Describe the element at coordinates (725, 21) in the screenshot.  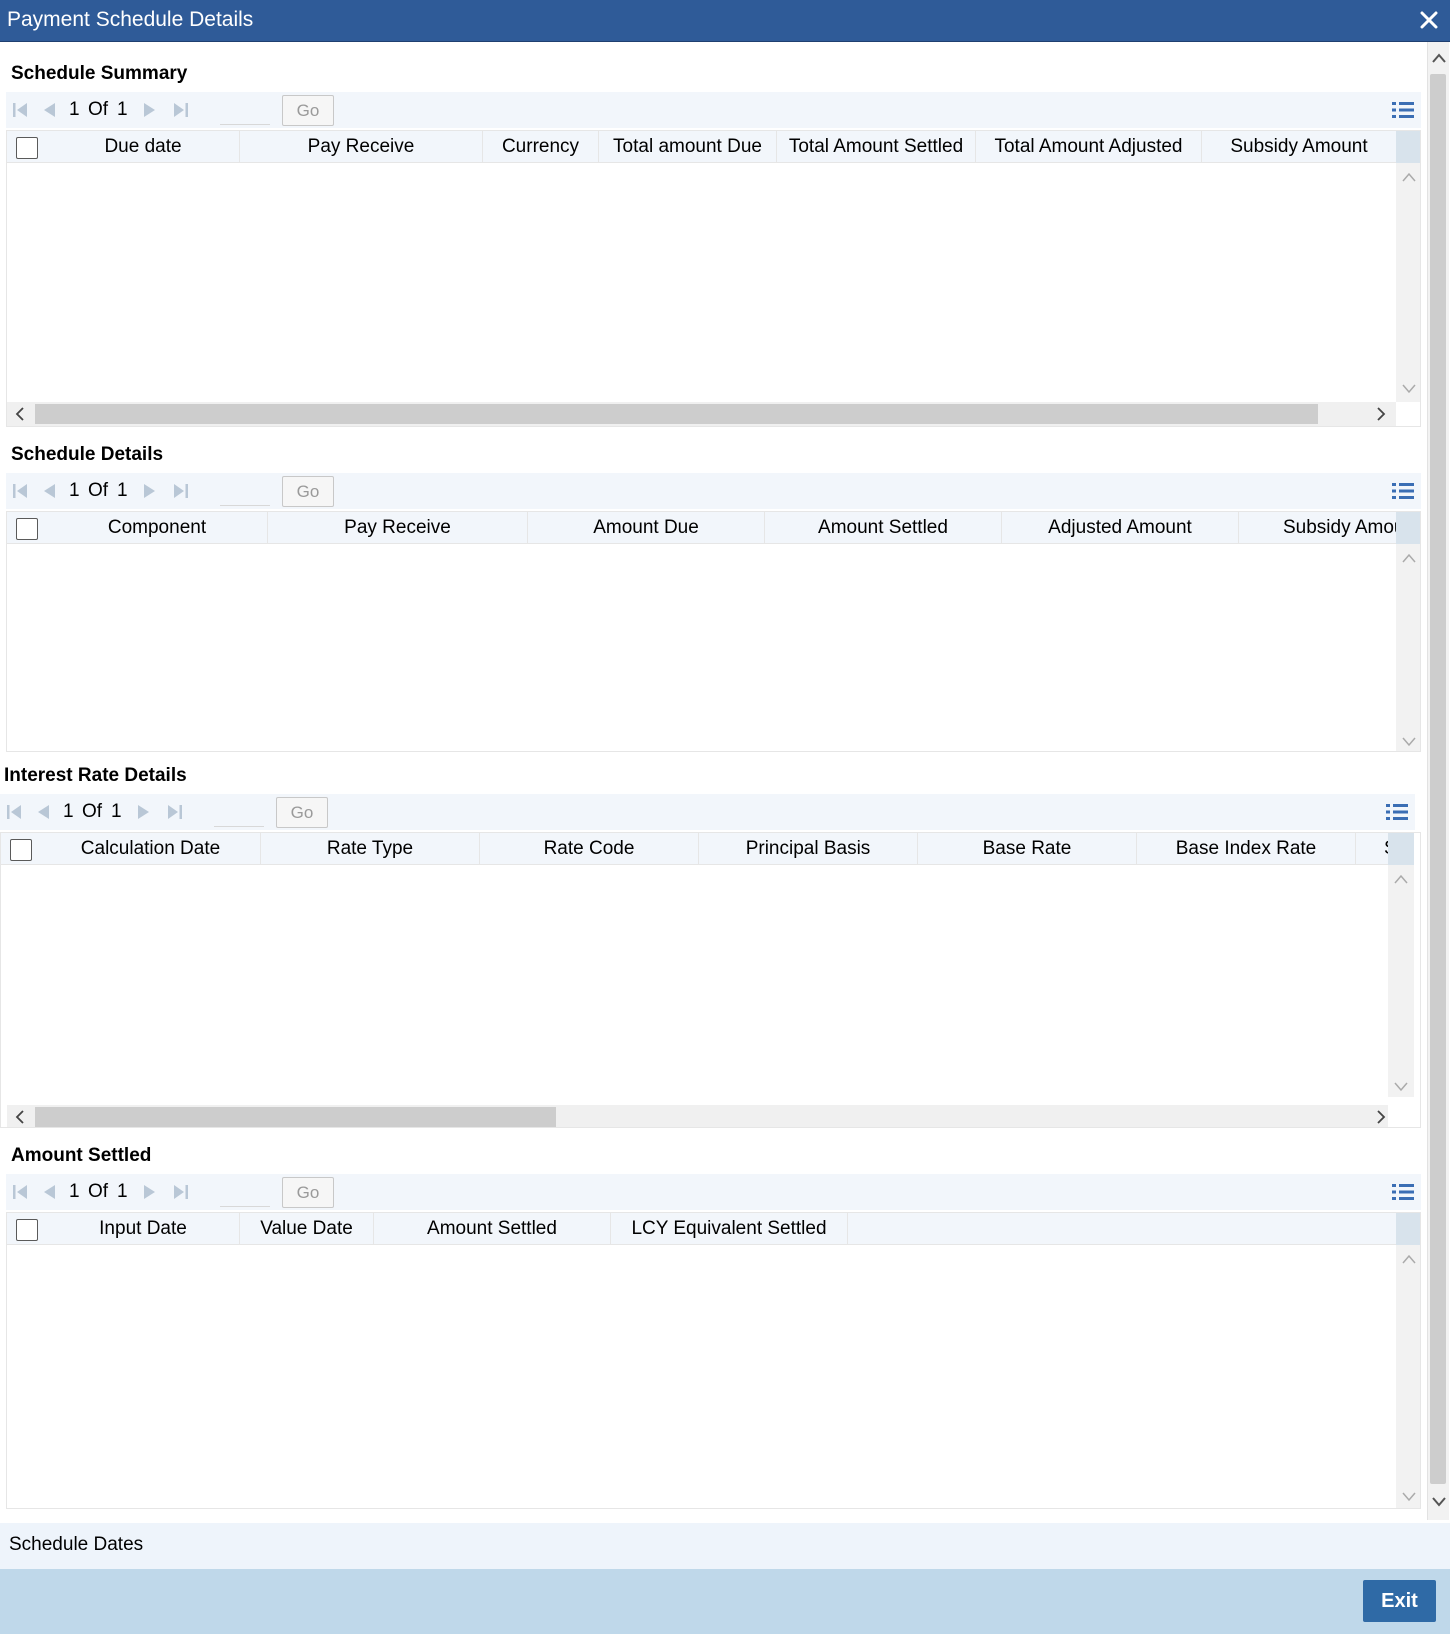
I see `window-titlebar: Payment Schedule Details` at that location.